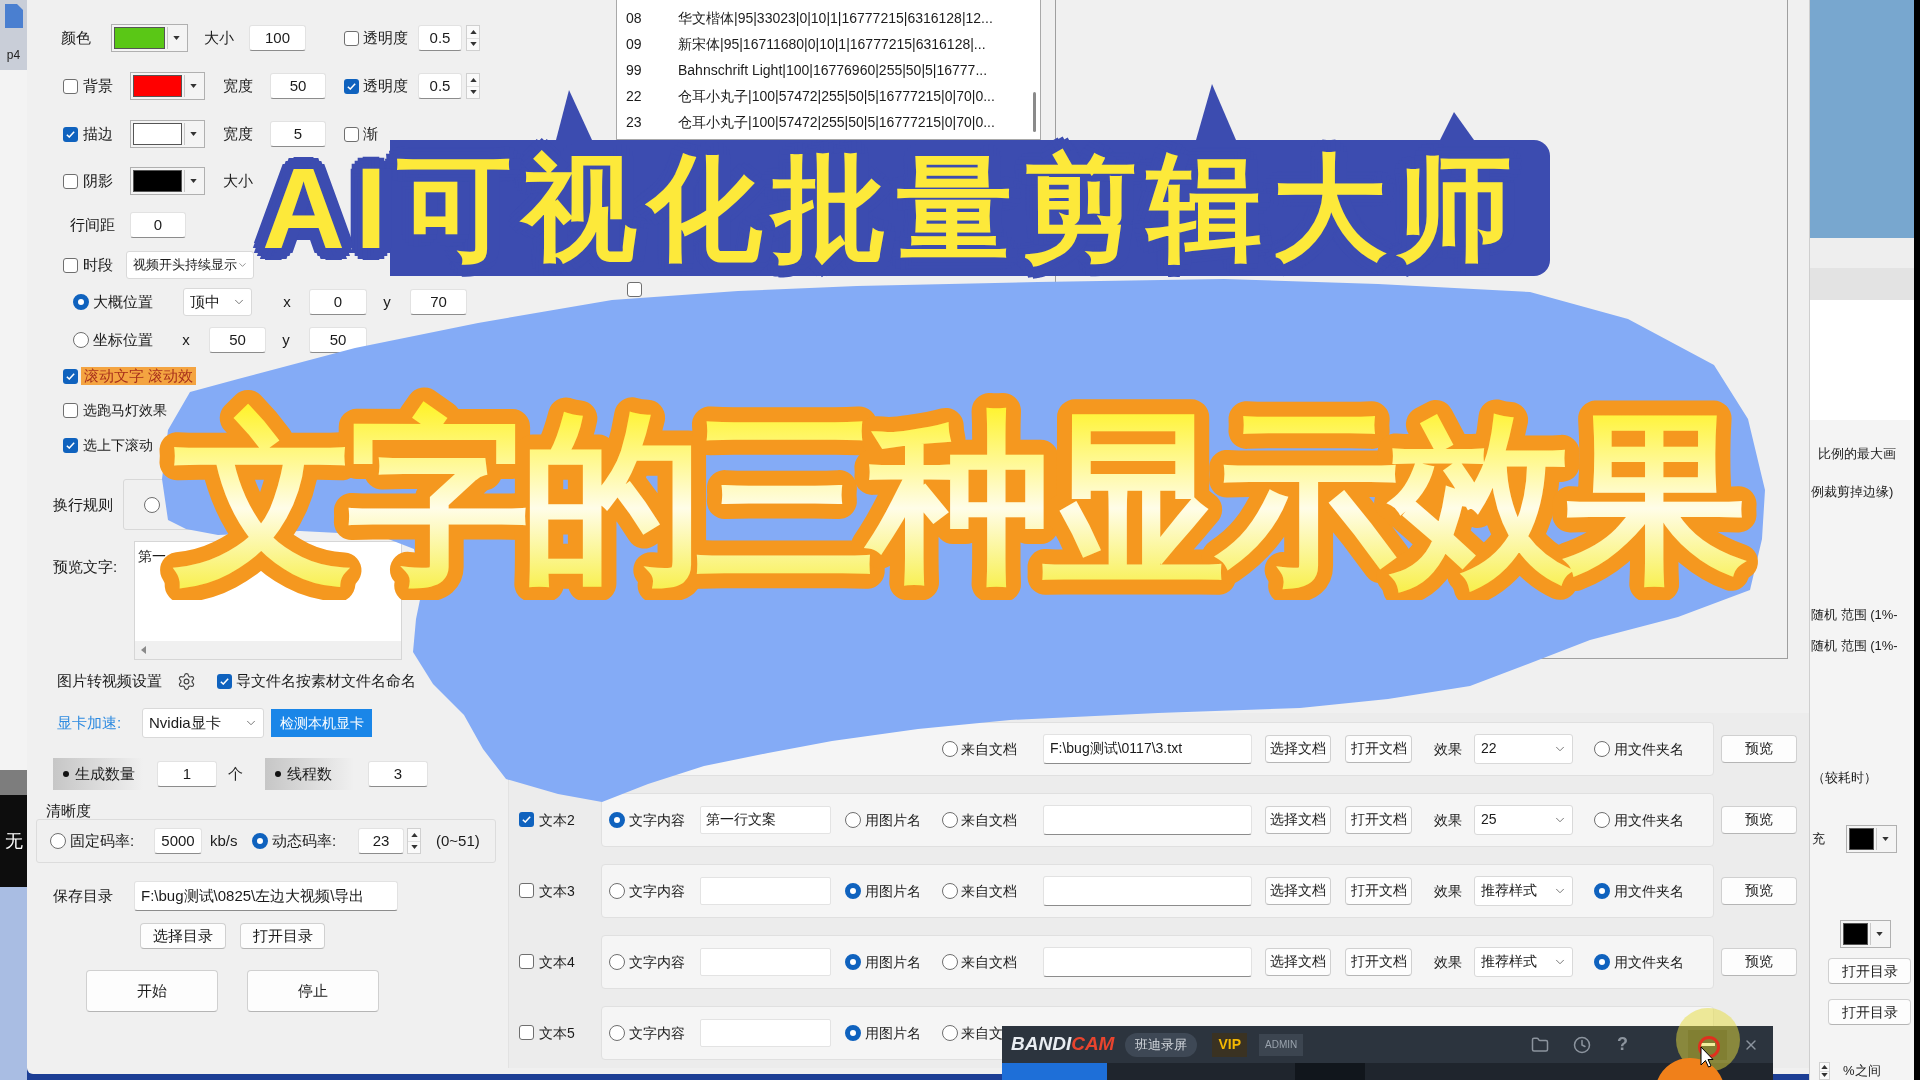 This screenshot has height=1080, width=1920. Describe the element at coordinates (183, 936) in the screenshot. I see `choose-dir-button: 选择目录` at that location.